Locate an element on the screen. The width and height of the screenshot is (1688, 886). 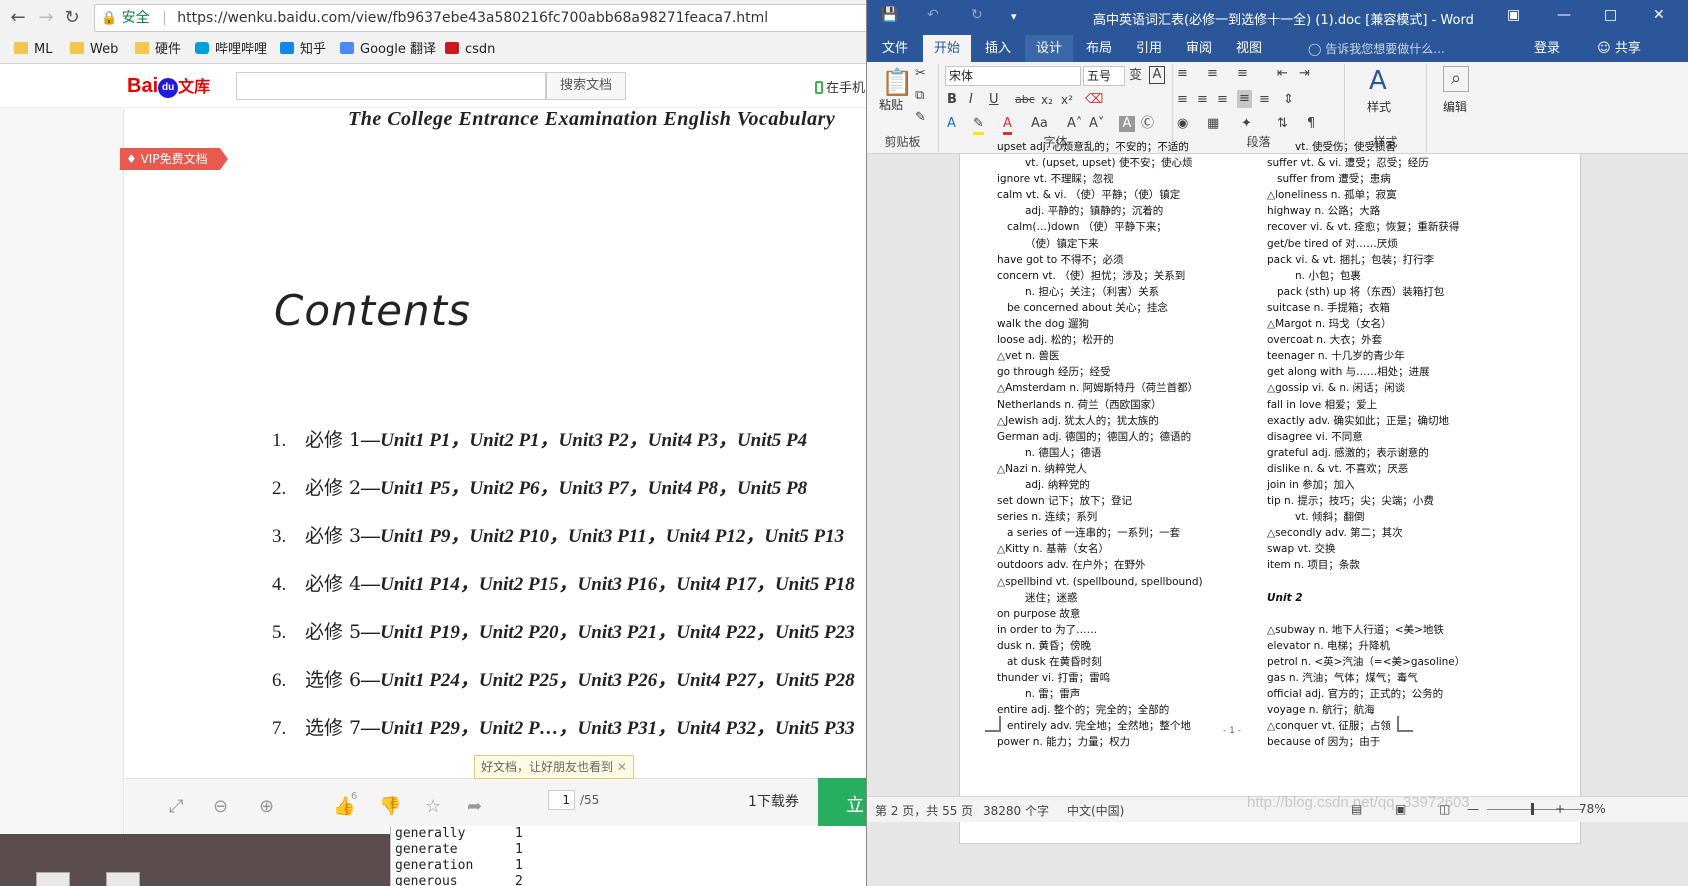
search-button: 搜索文档 is located at coordinates (586, 86).